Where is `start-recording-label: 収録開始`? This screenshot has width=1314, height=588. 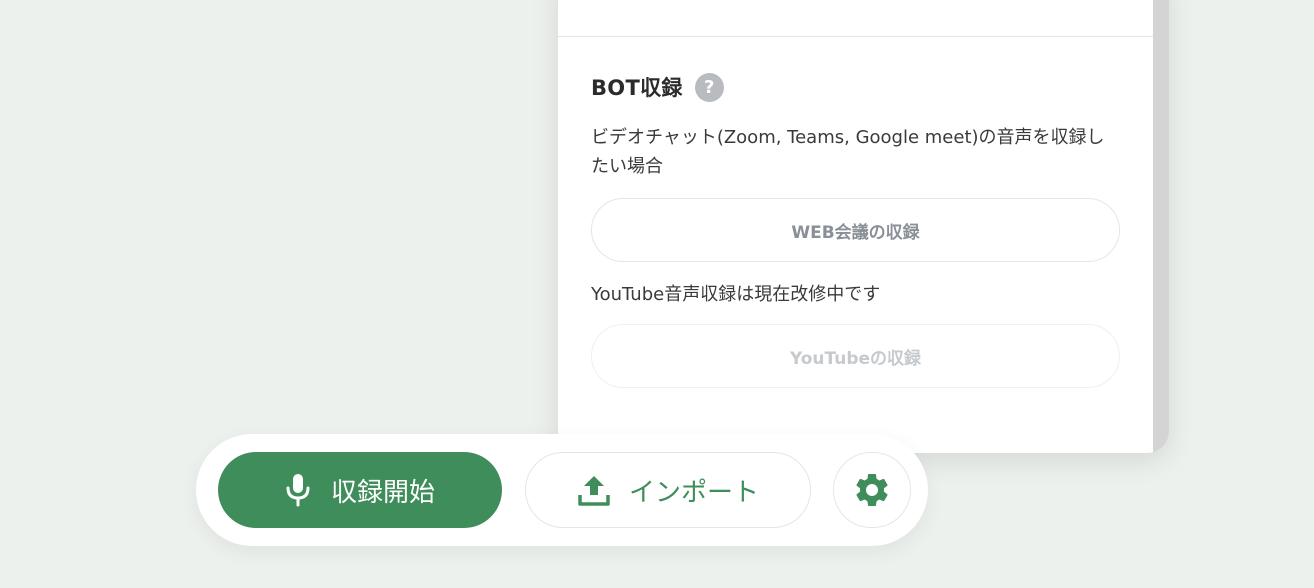 start-recording-label: 収録開始 is located at coordinates (382, 492).